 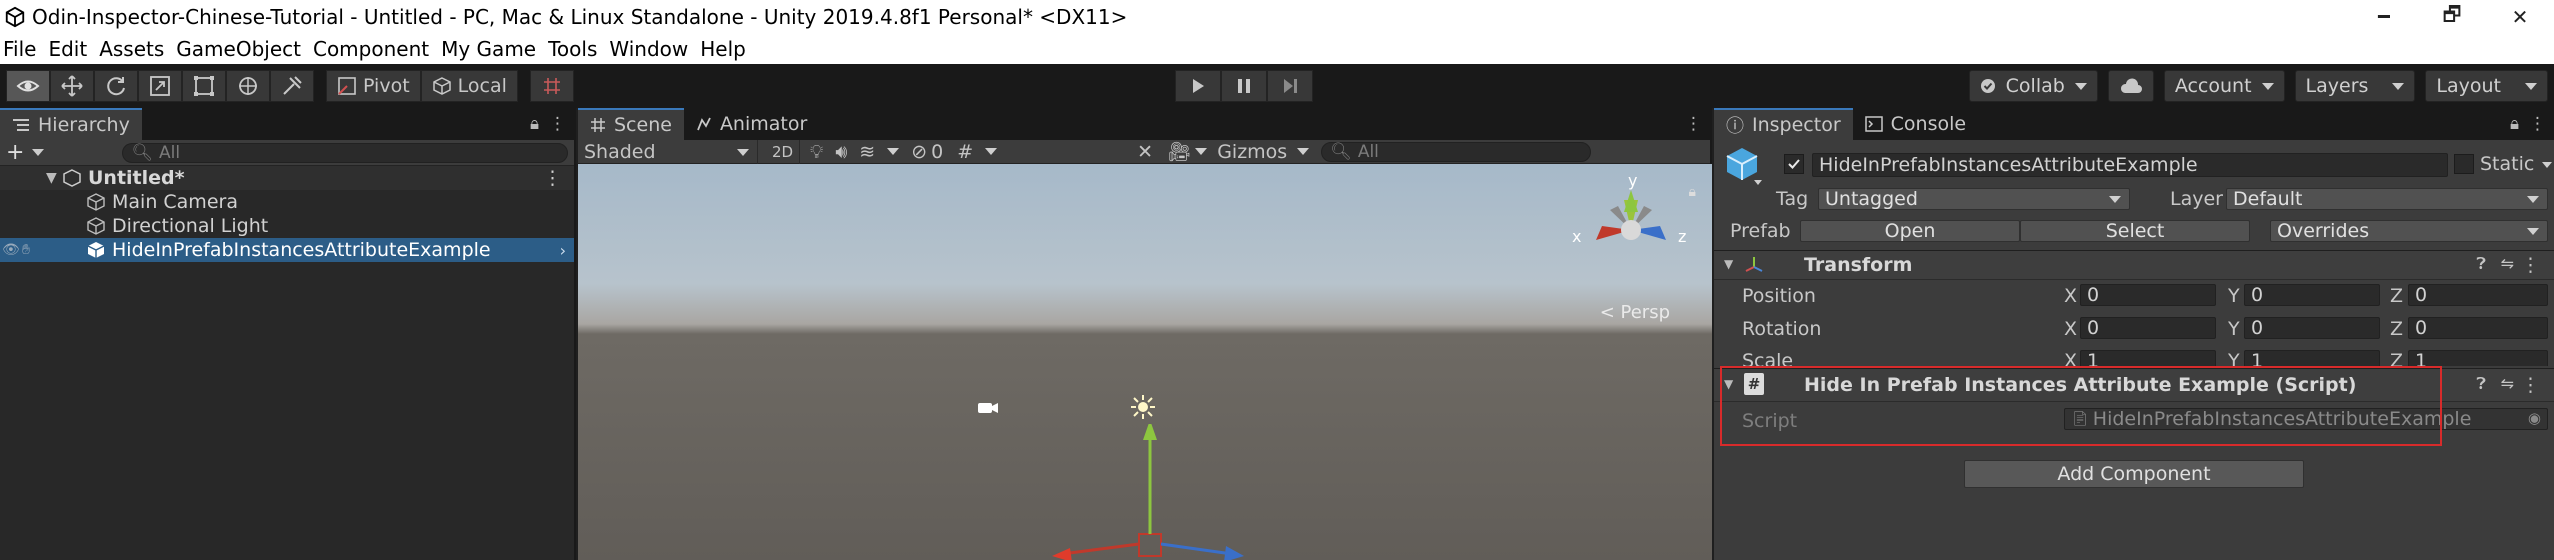 I want to click on scale-y-field: 1, so click(x=2312, y=358).